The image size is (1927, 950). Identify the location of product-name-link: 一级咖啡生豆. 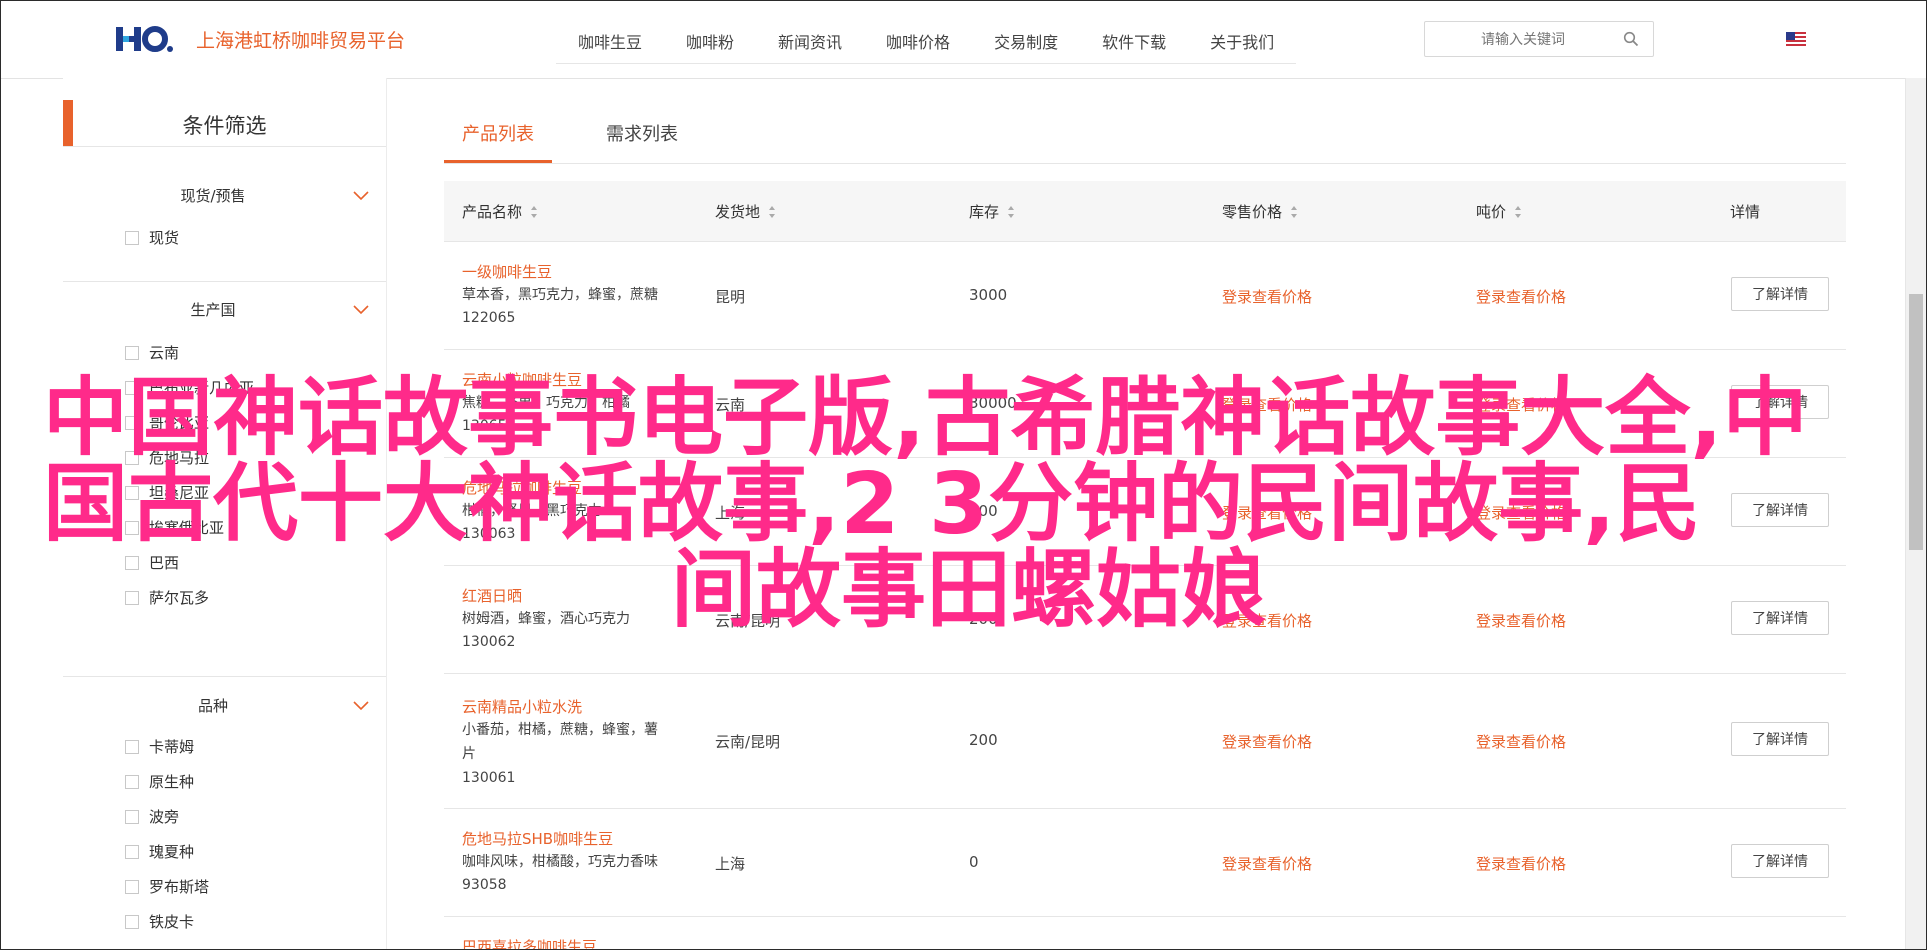
(507, 271).